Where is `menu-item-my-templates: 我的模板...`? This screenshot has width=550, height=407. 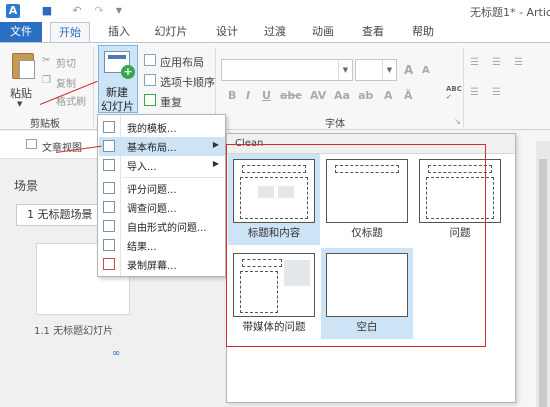
menu-item-my-templates: 我的模板... is located at coordinates (162, 127).